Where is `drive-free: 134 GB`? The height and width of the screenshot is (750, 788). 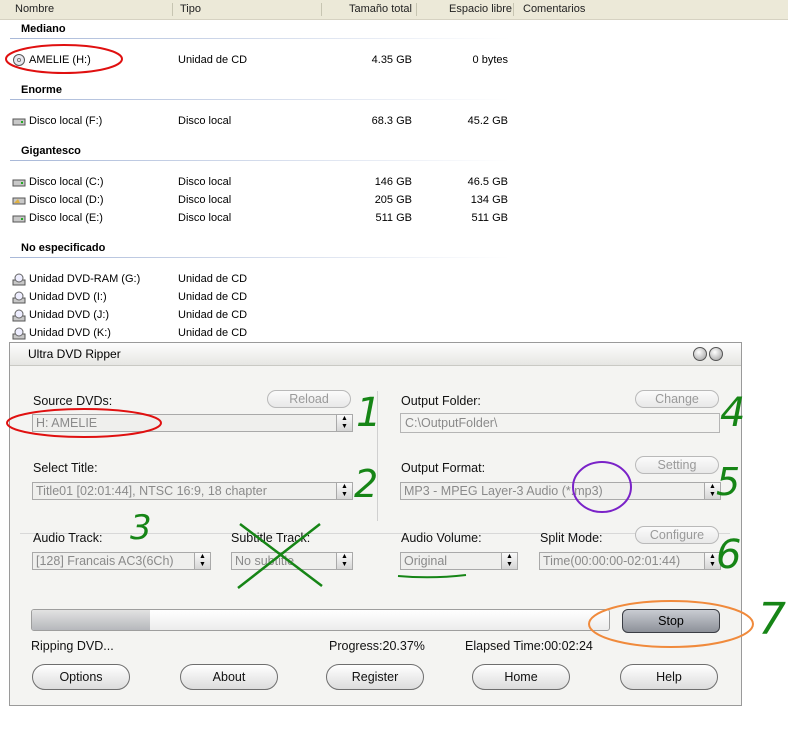
drive-free: 134 GB is located at coordinates (489, 200).